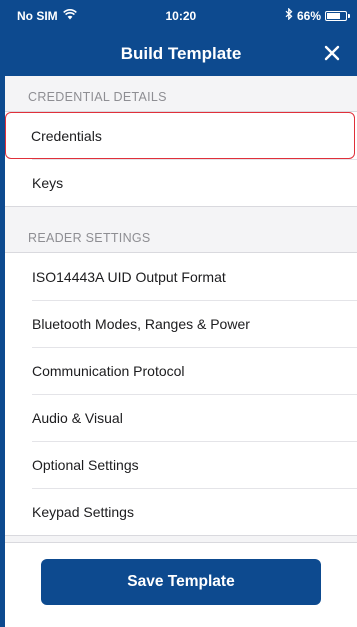 The image size is (357, 627). Describe the element at coordinates (181, 182) in the screenshot. I see `list-item-keys: Keys` at that location.